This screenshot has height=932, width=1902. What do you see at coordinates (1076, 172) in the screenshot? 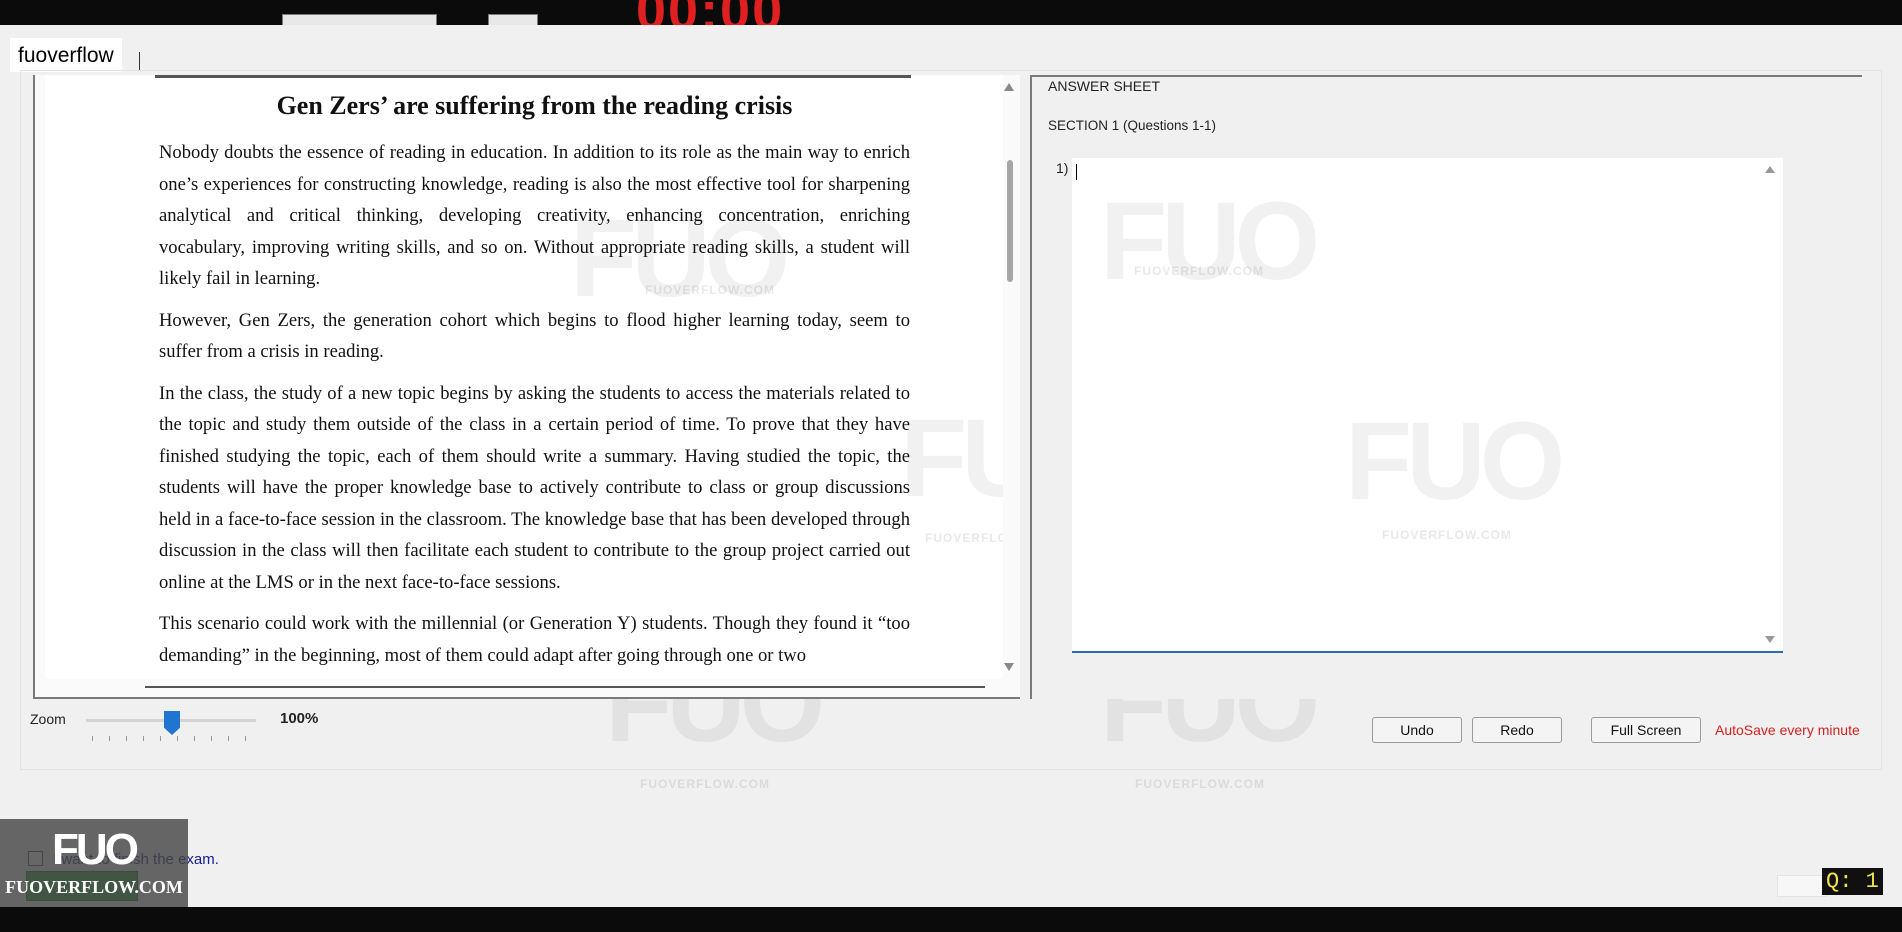
I see `text-caret` at bounding box center [1076, 172].